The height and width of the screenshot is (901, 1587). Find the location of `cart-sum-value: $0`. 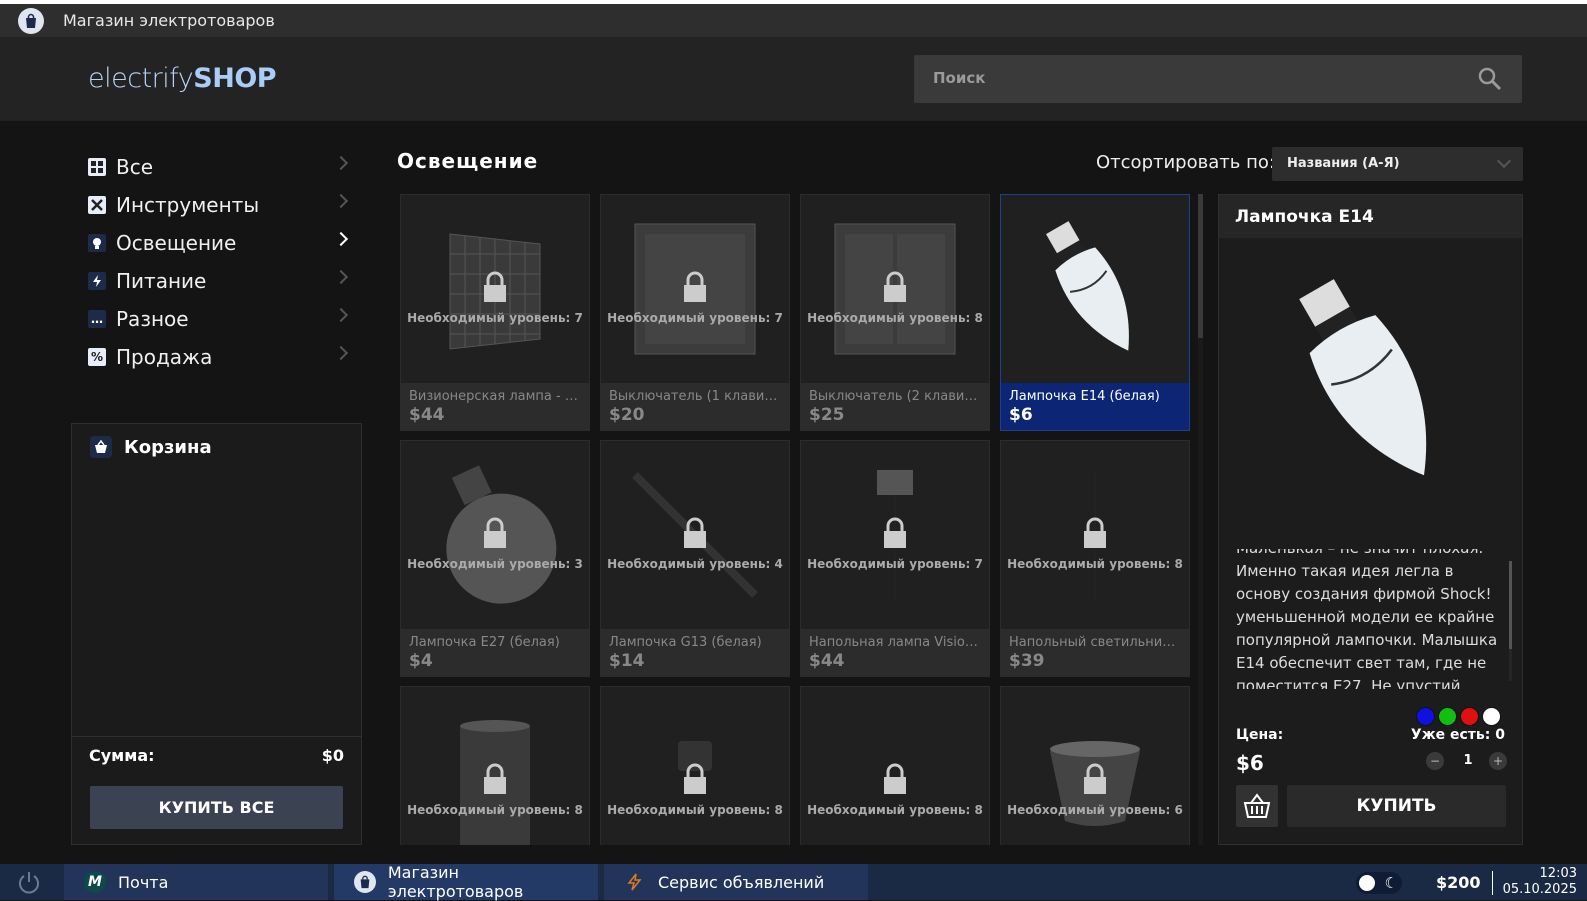

cart-sum-value: $0 is located at coordinates (332, 755).